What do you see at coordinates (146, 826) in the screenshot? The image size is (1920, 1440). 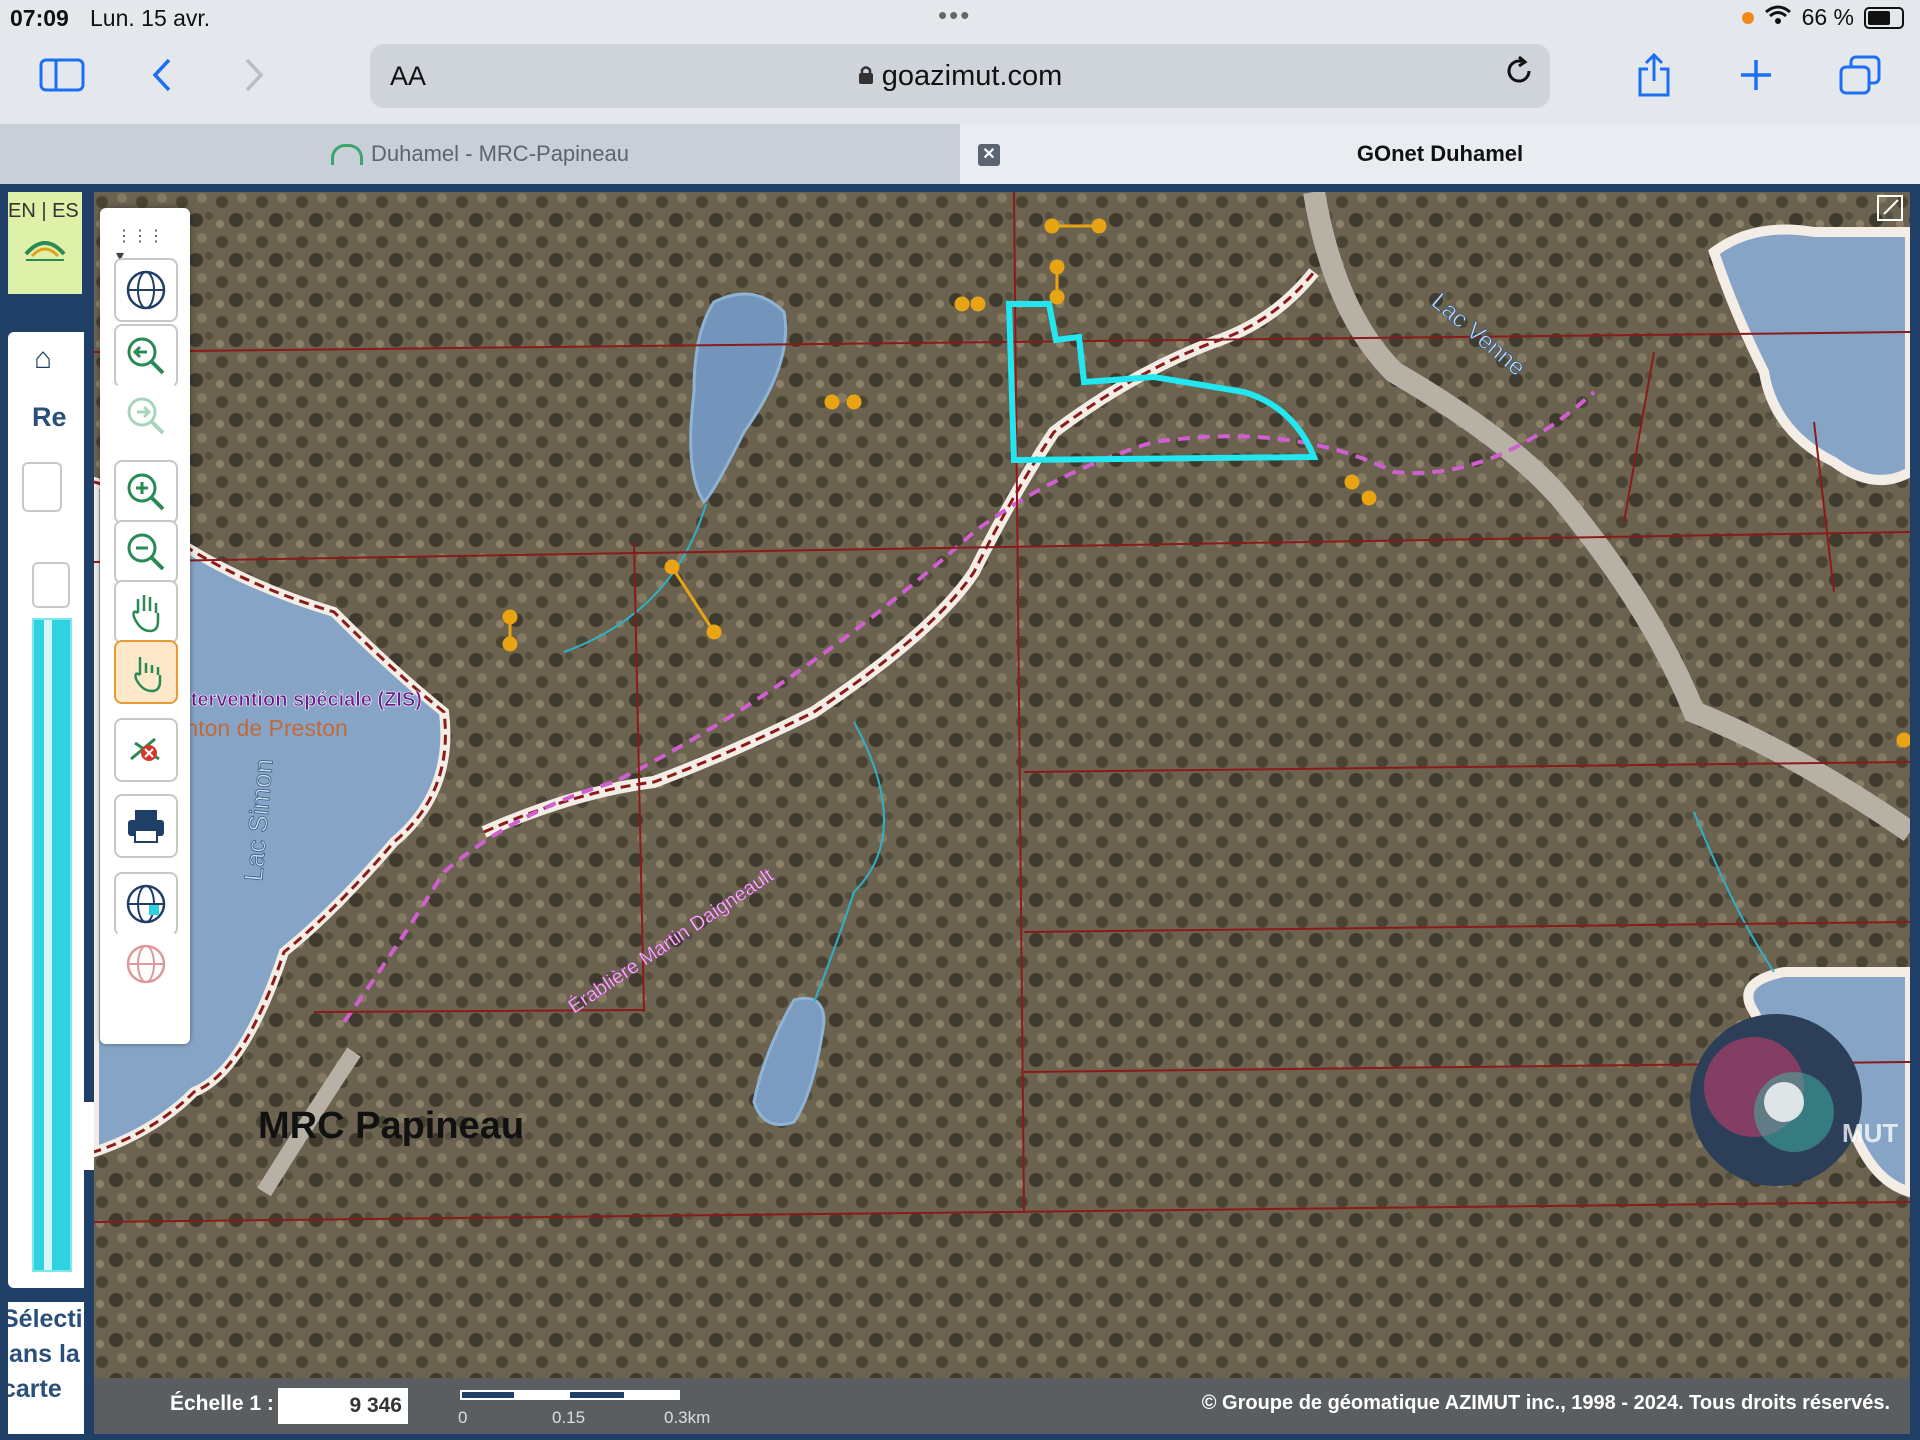 I see `print-button` at bounding box center [146, 826].